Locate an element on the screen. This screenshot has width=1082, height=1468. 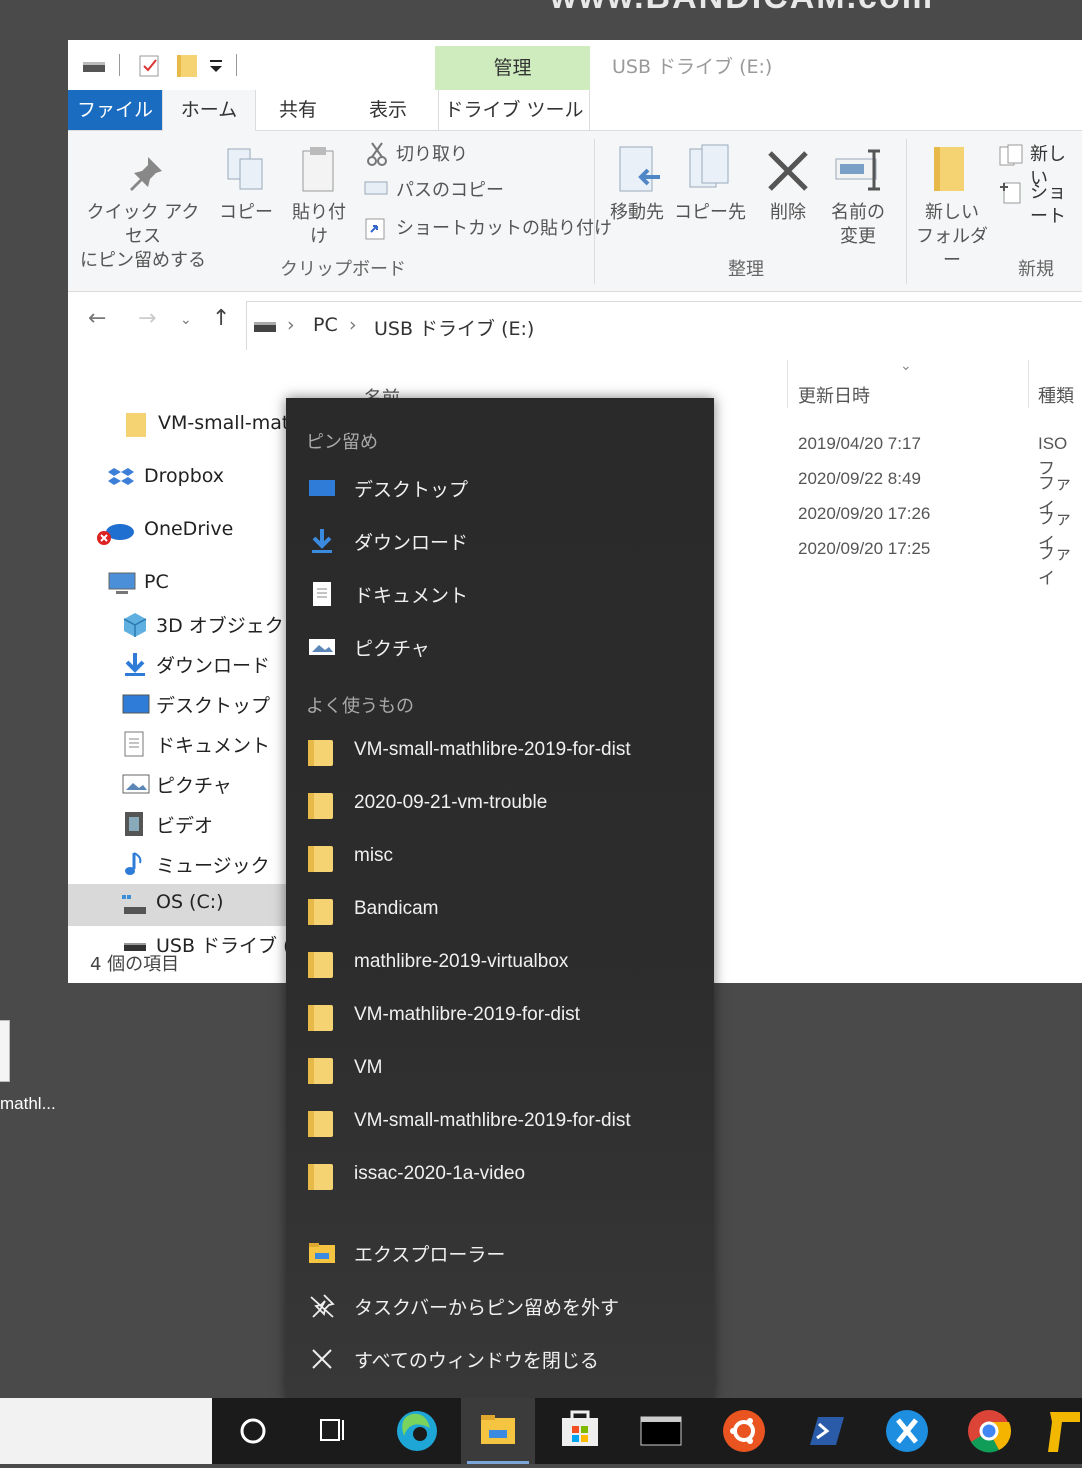
breadcrumb-usb: USB ドライブ (E:) is located at coordinates (454, 327).